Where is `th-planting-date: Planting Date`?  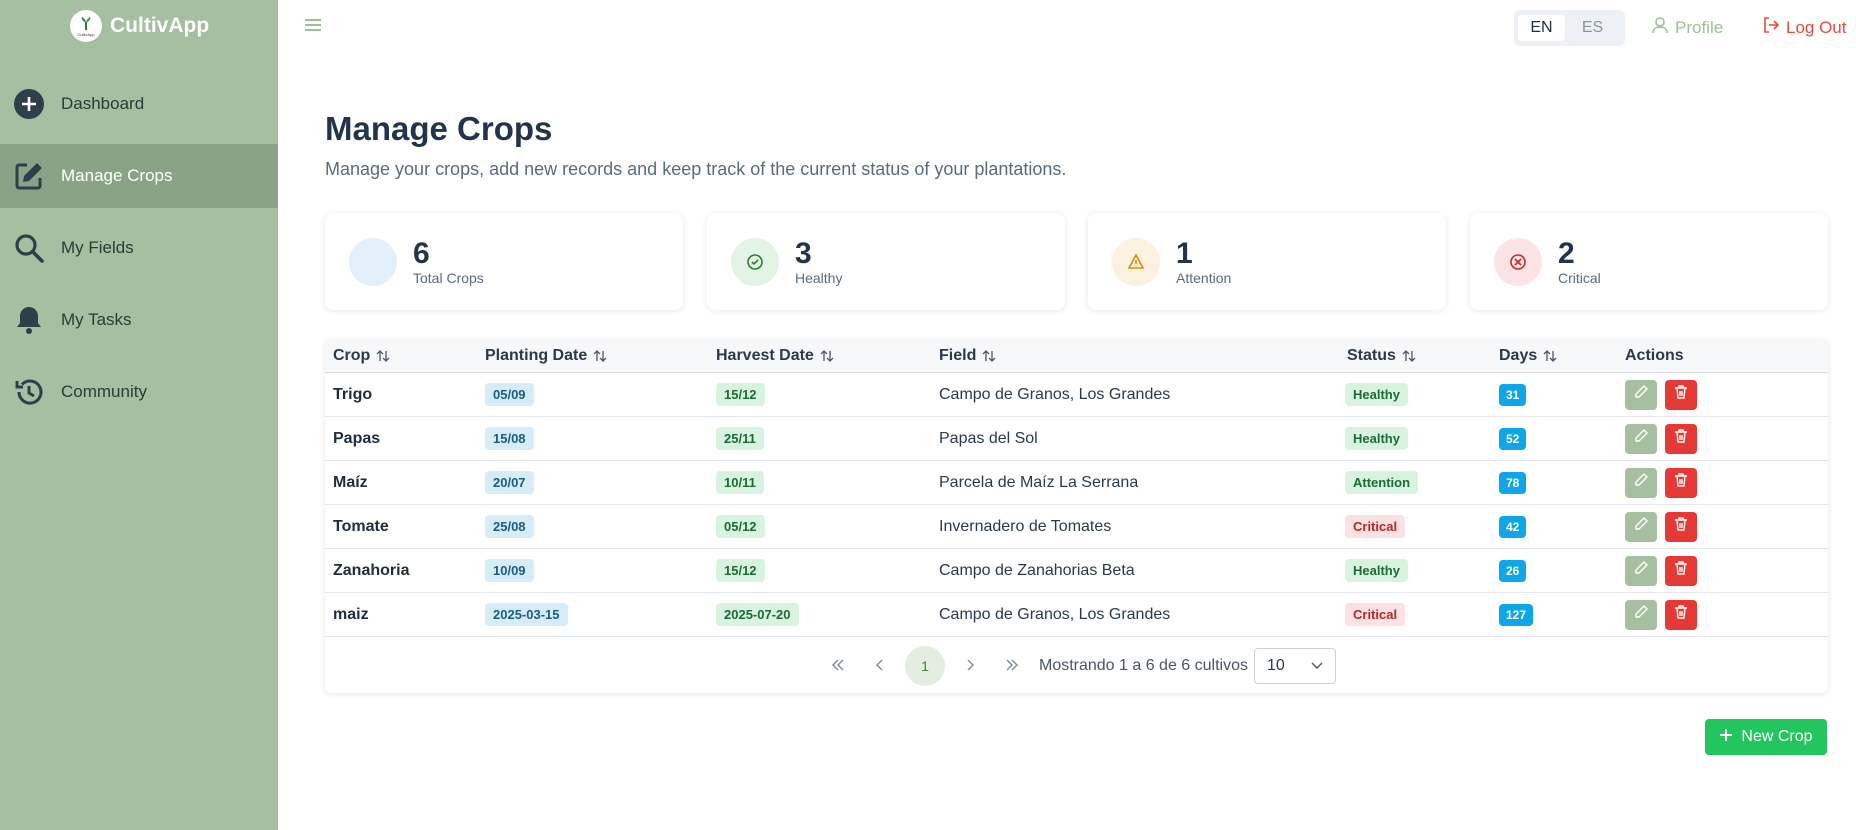 th-planting-date: Planting Date is located at coordinates (546, 356).